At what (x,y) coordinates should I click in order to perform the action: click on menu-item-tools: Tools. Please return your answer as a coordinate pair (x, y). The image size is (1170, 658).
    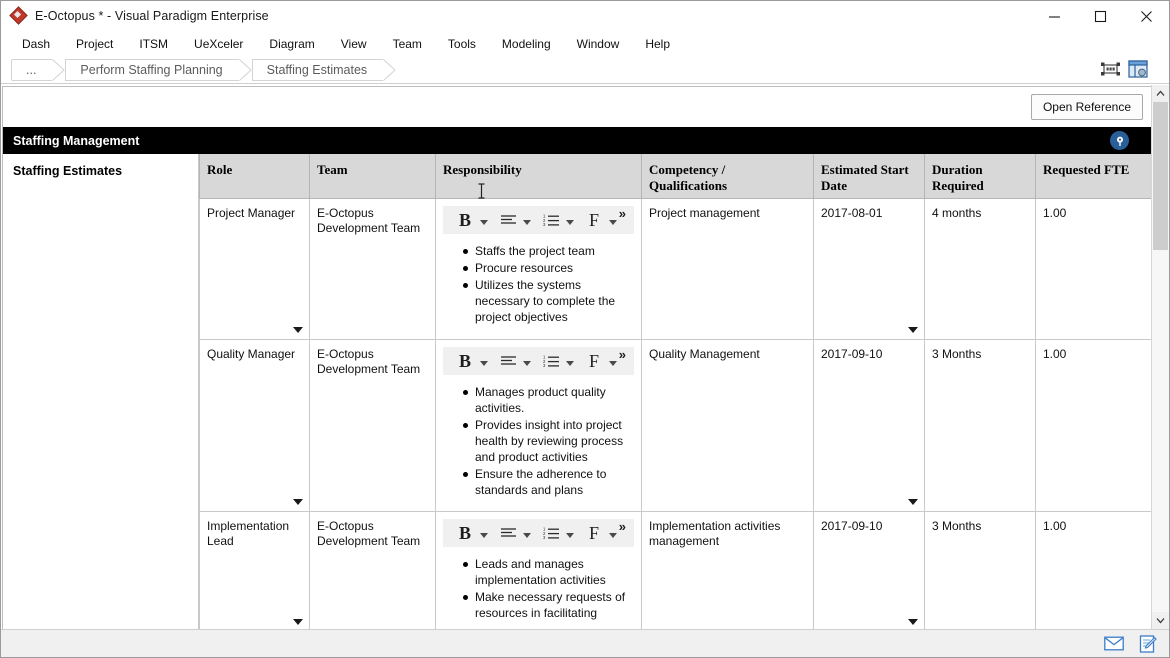
    Looking at the image, I should click on (462, 44).